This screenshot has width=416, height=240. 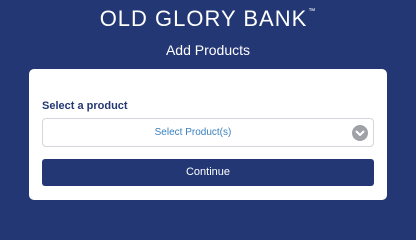 What do you see at coordinates (312, 11) in the screenshot?
I see `trademark-mark: ™` at bounding box center [312, 11].